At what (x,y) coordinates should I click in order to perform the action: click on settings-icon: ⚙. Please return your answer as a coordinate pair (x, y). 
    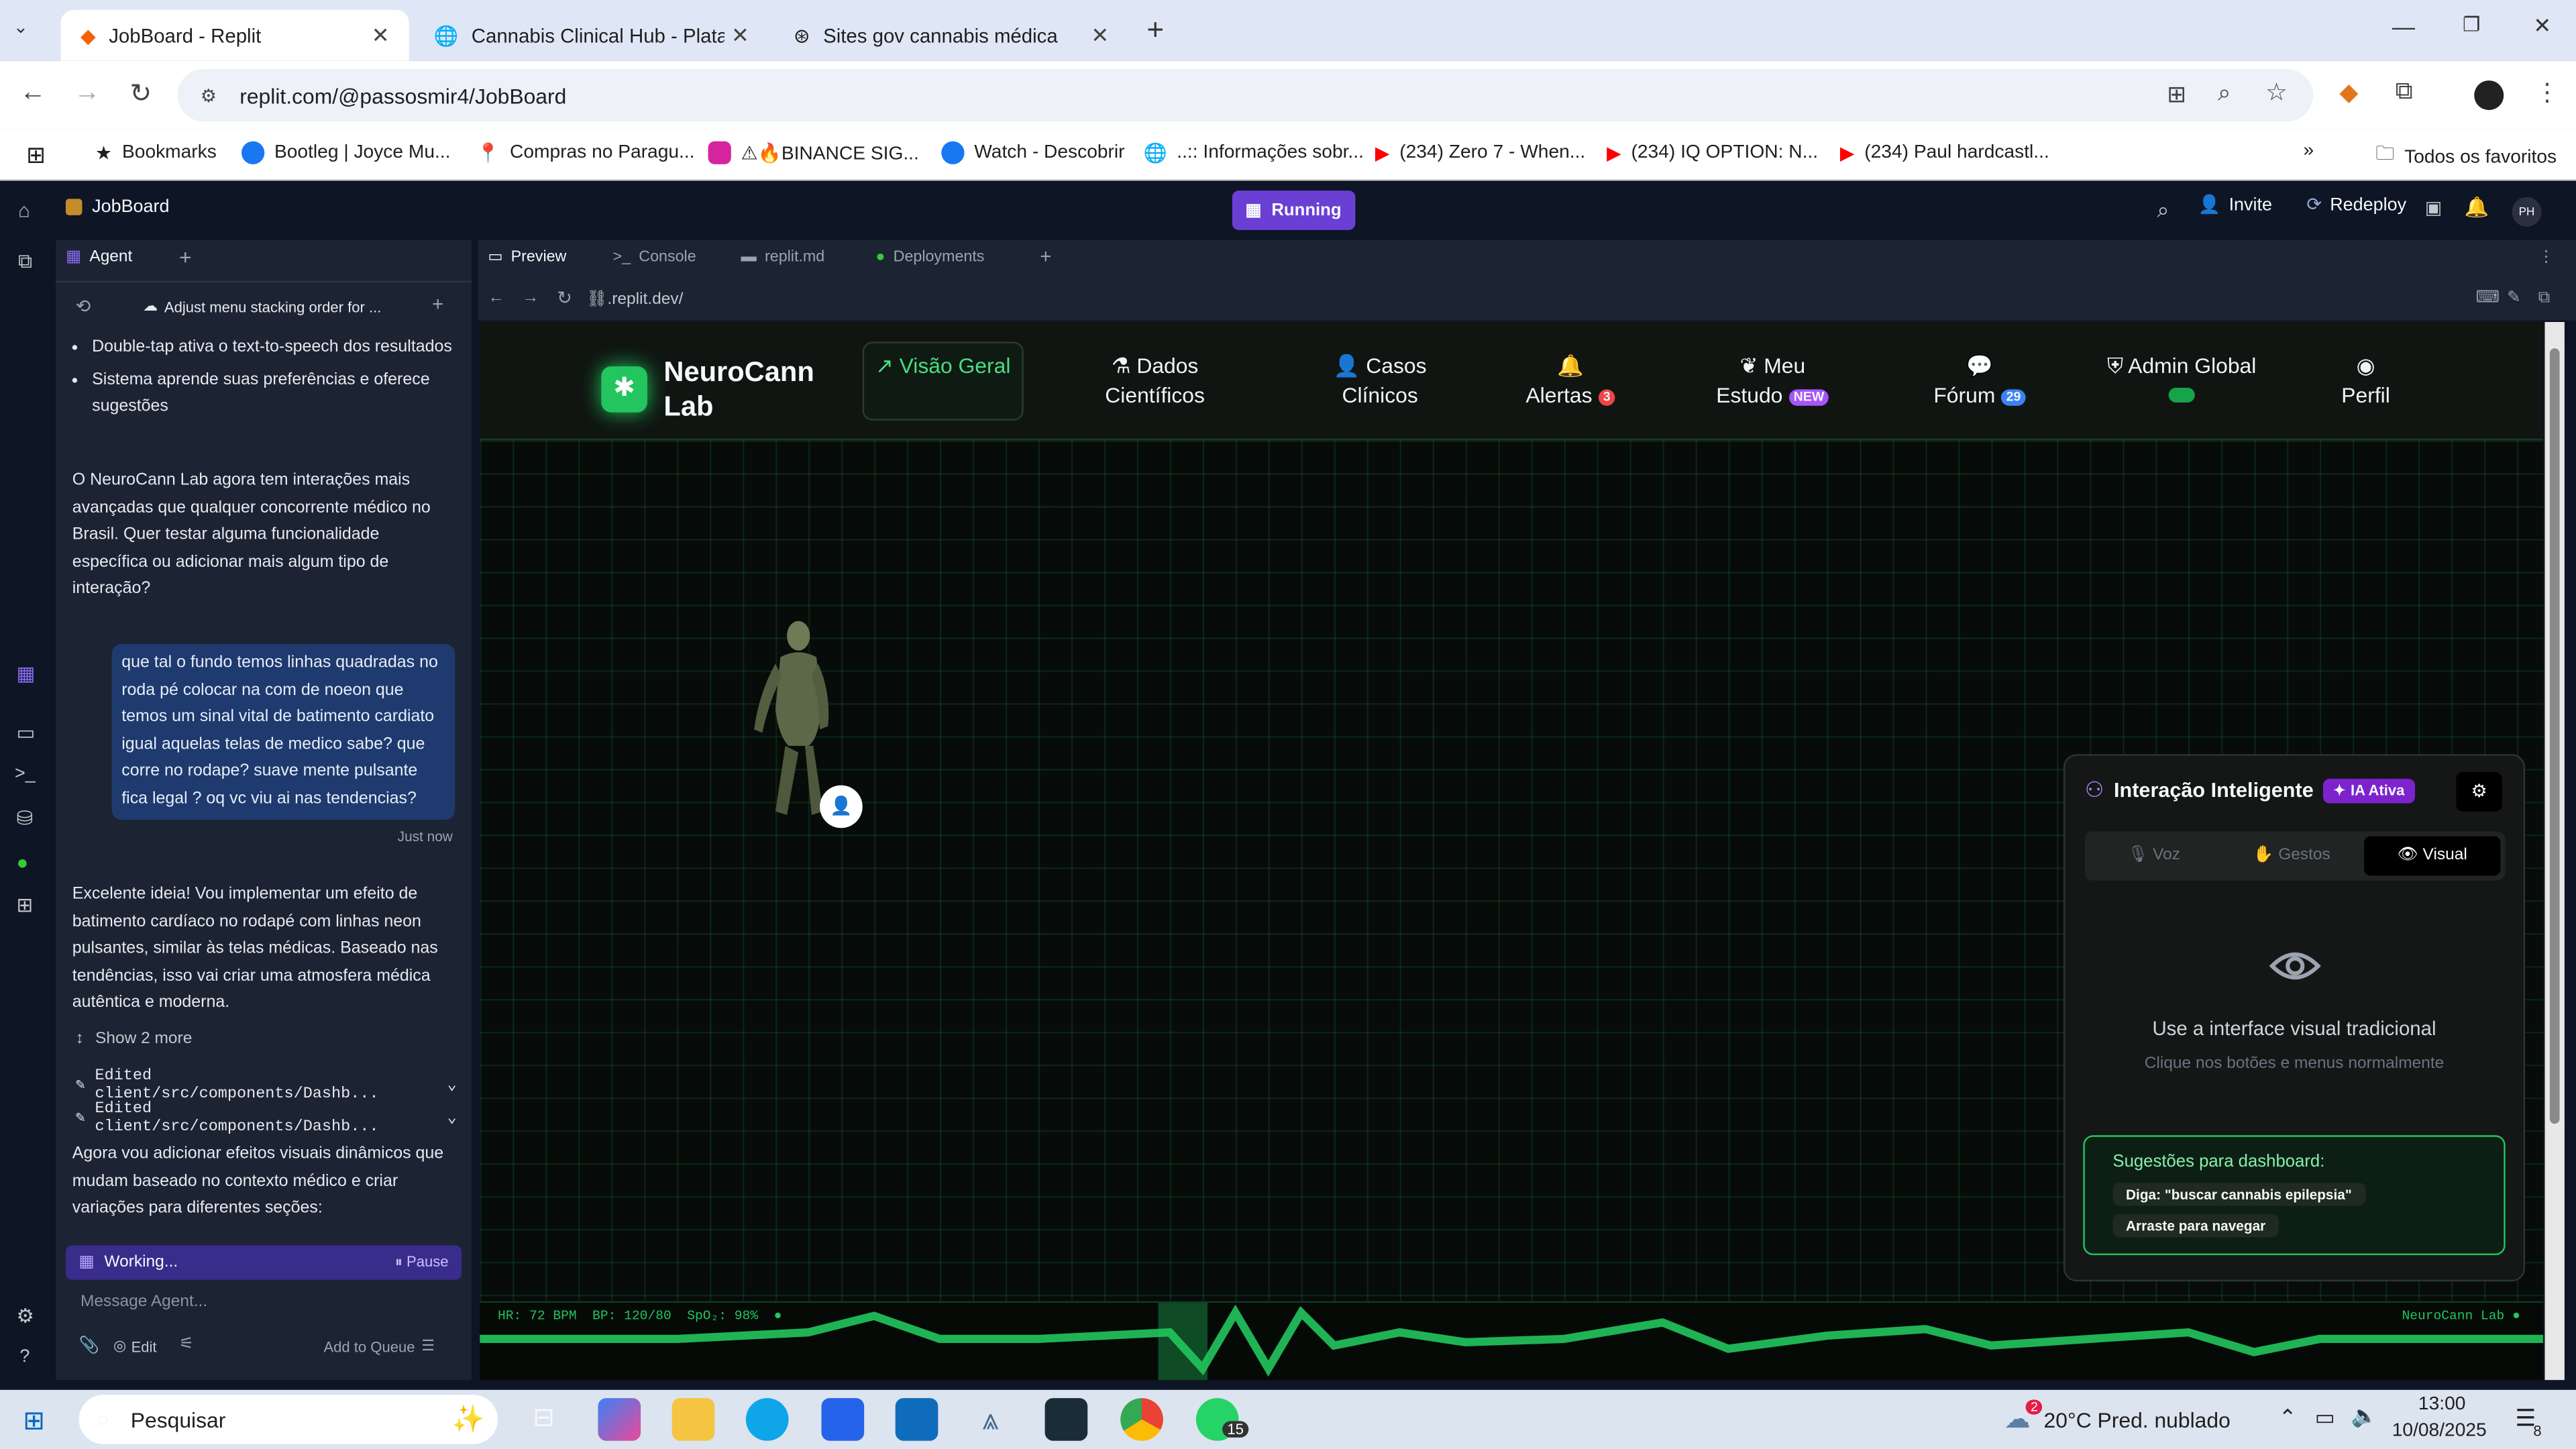
    Looking at the image, I should click on (25, 1316).